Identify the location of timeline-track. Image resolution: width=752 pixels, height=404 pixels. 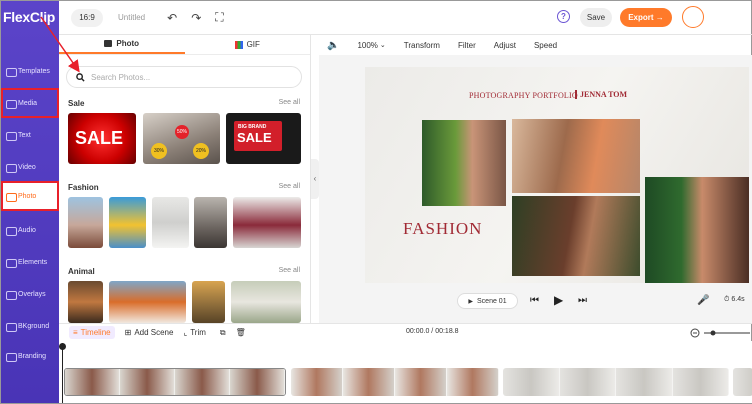
(405, 372).